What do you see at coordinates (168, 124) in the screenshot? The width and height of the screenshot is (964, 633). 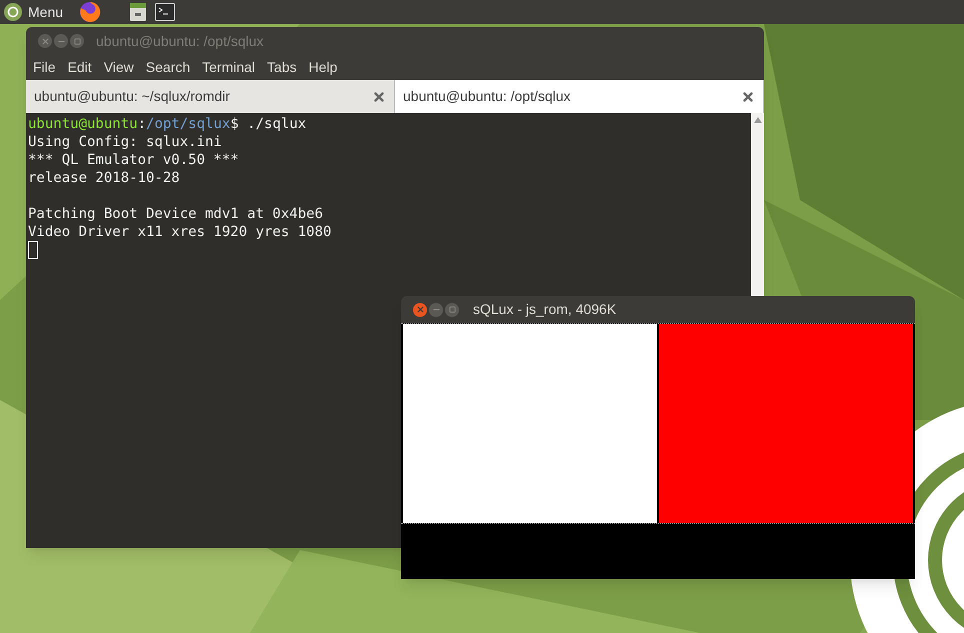 I see `terminal-line: ubuntu@ubuntu:/opt/sqlux$ ./sqlux` at bounding box center [168, 124].